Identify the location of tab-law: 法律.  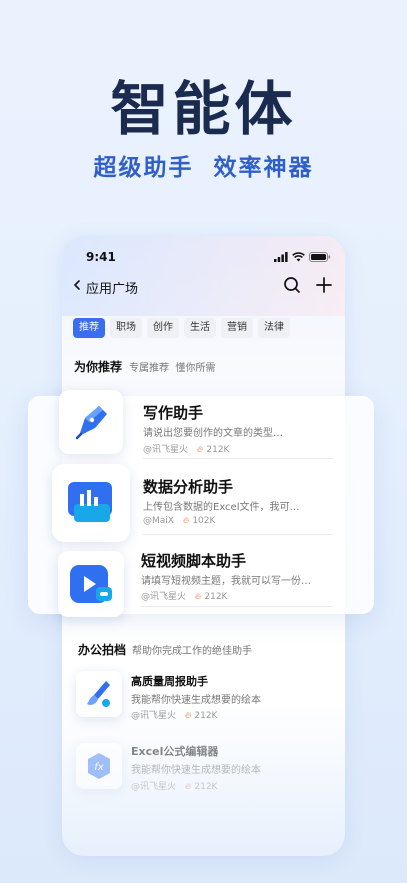
(274, 328).